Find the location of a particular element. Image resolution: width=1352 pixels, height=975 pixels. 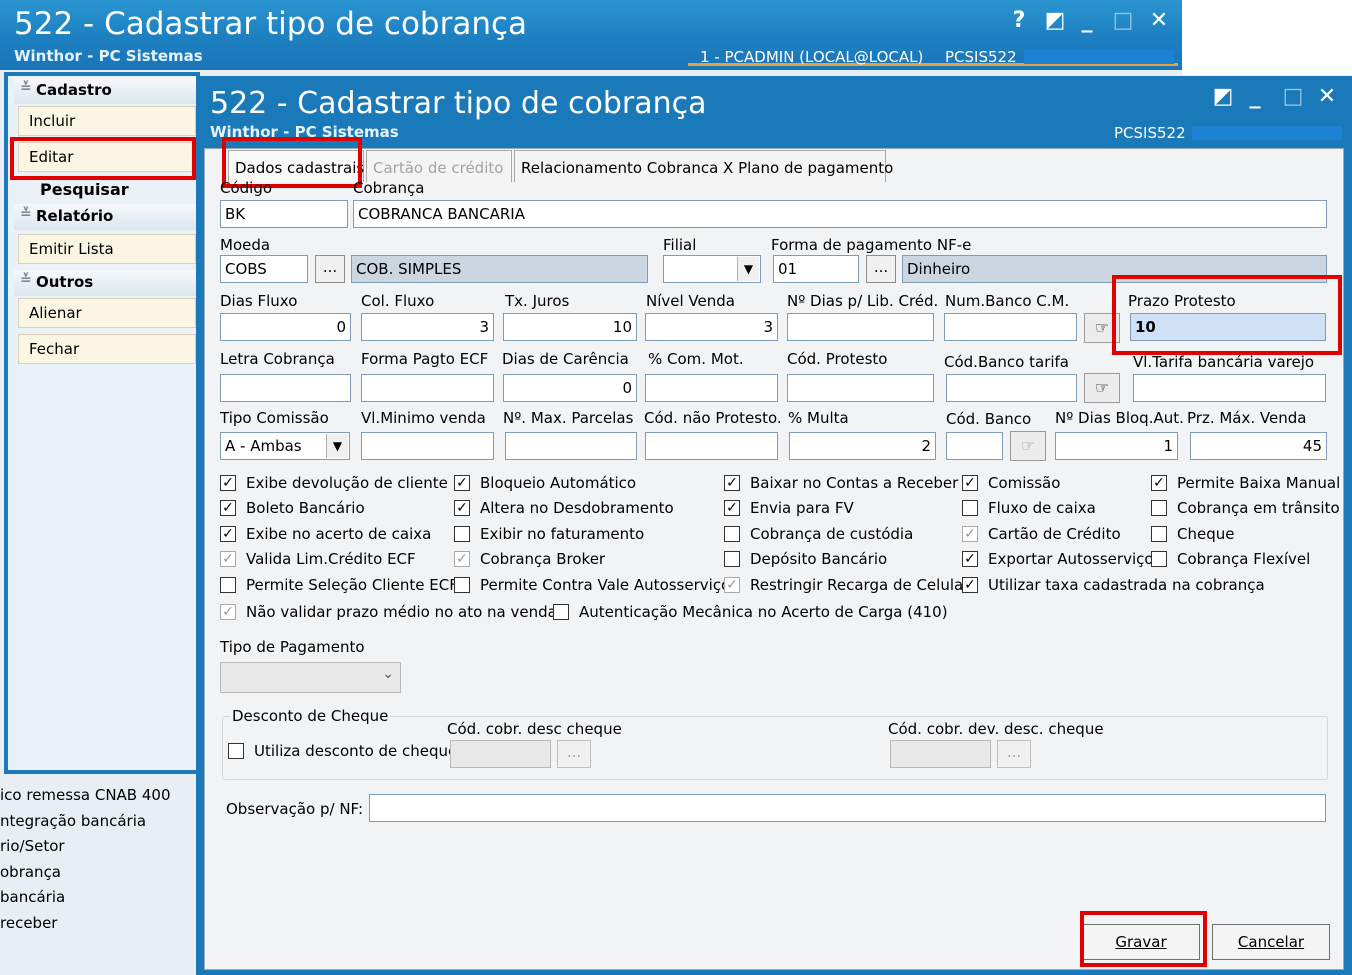

bg-list-item: obrança is located at coordinates (98, 872).